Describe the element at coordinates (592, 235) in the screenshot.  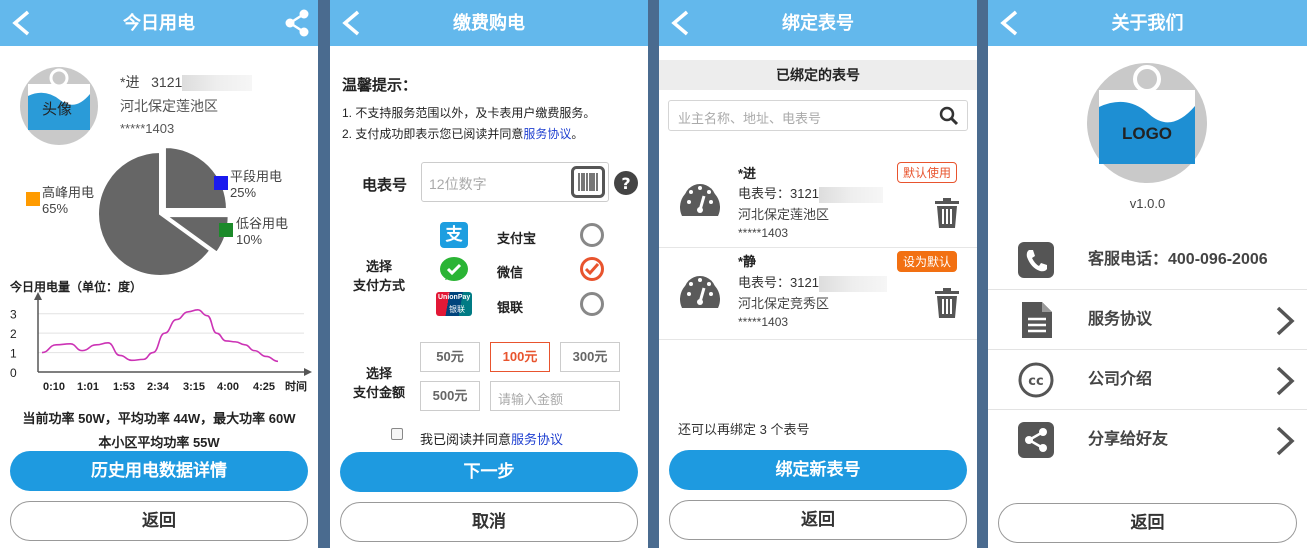
I see `alipay-radio` at that location.